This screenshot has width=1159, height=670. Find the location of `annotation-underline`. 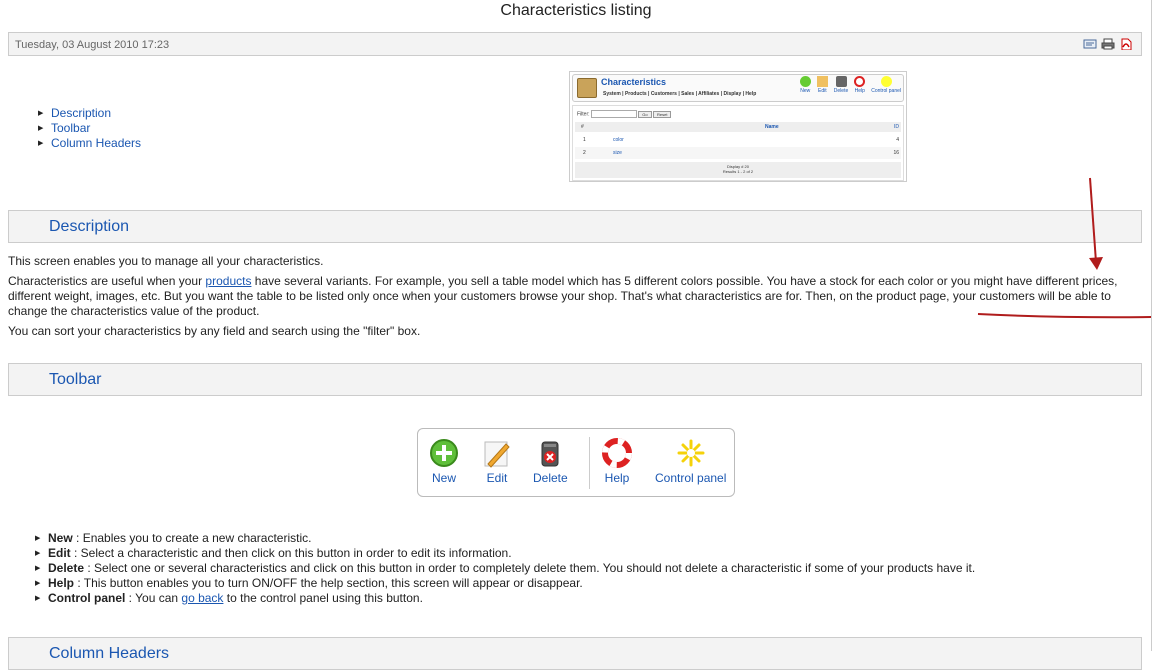

annotation-underline is located at coordinates (1064, 316).